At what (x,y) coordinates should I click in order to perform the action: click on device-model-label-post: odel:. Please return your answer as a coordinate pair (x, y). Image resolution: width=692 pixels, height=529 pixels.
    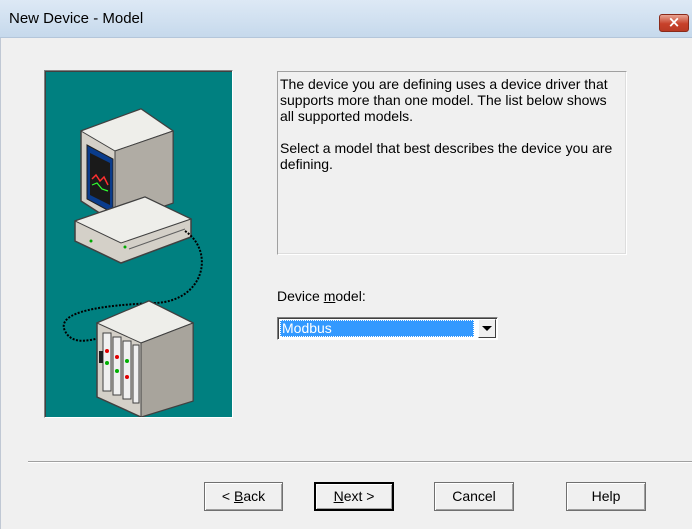
    Looking at the image, I should click on (350, 296).